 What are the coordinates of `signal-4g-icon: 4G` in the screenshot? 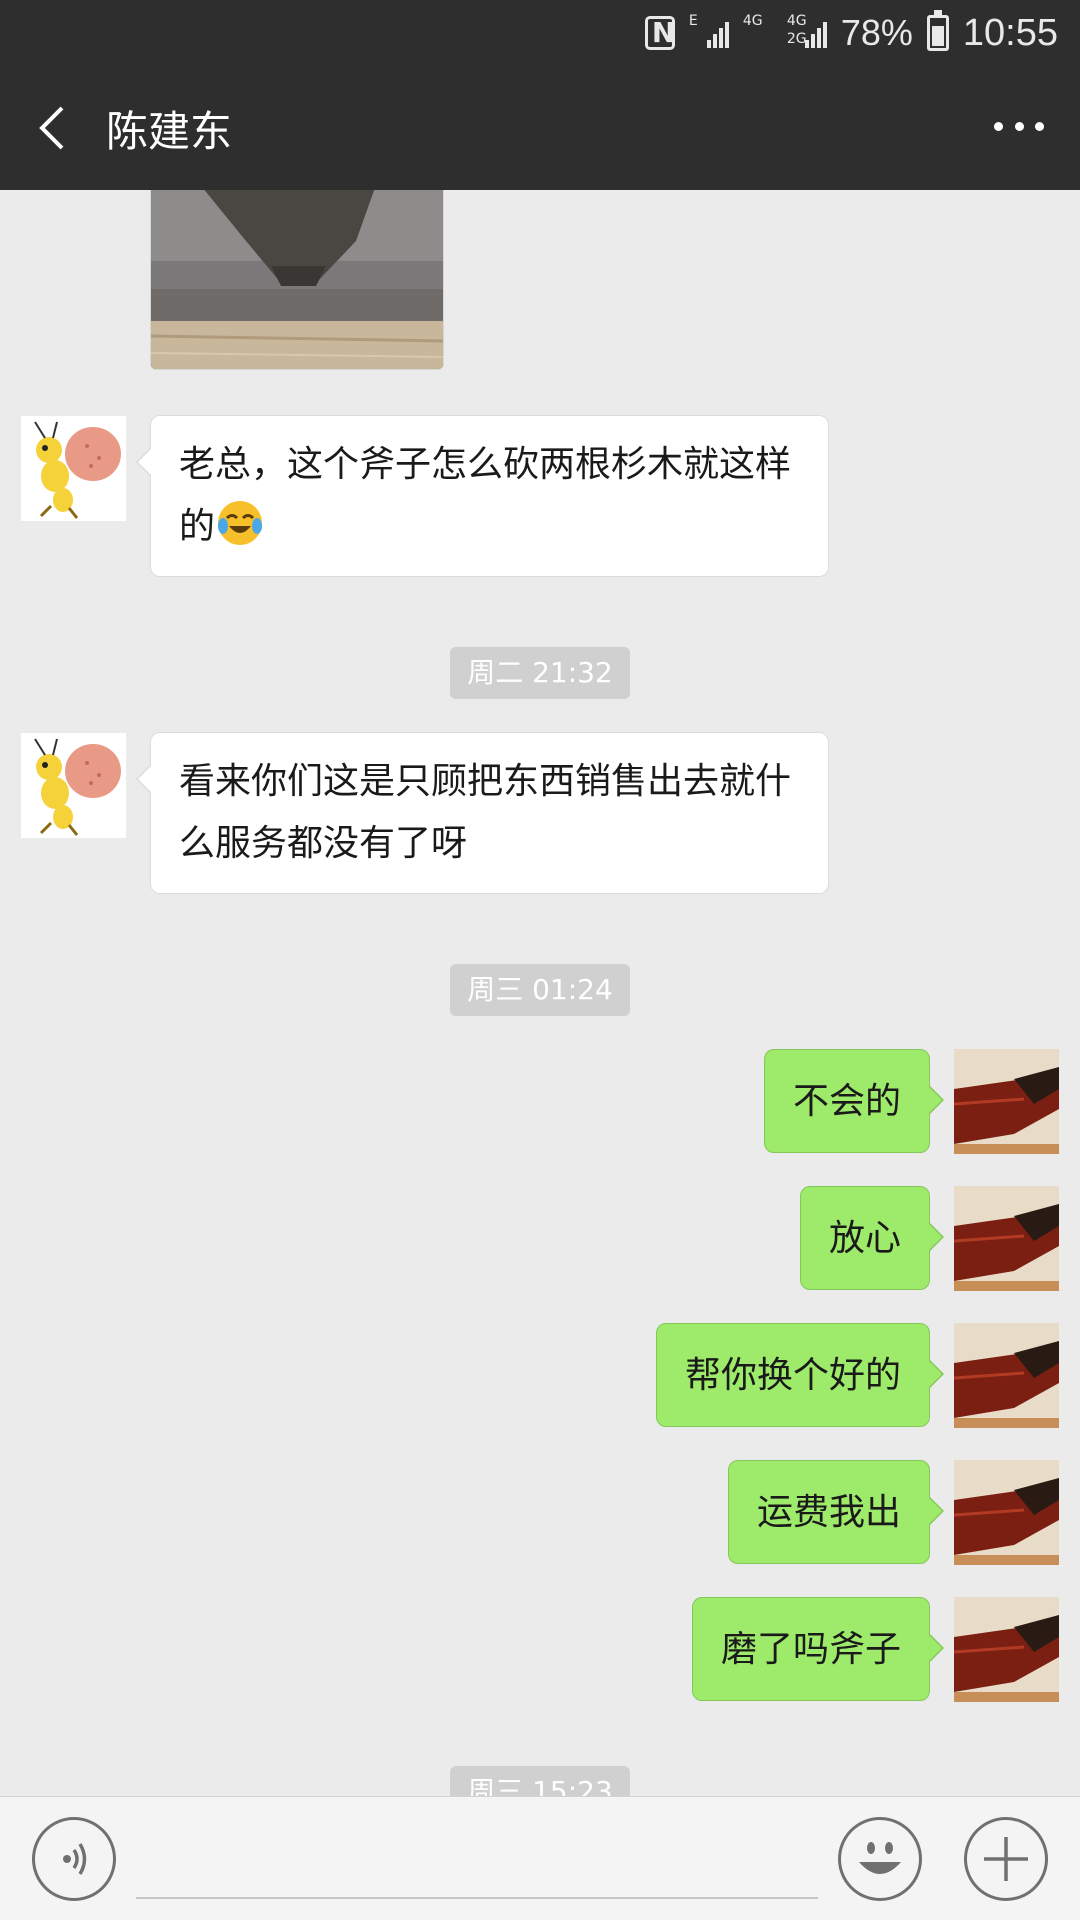 It's located at (757, 31).